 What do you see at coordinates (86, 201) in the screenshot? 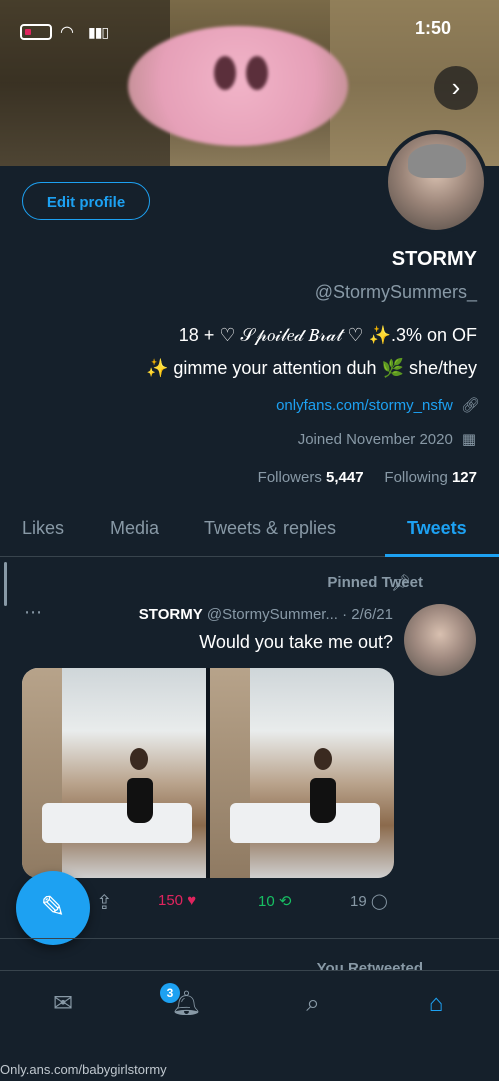
I see `edit-profile-button: Edit profile` at bounding box center [86, 201].